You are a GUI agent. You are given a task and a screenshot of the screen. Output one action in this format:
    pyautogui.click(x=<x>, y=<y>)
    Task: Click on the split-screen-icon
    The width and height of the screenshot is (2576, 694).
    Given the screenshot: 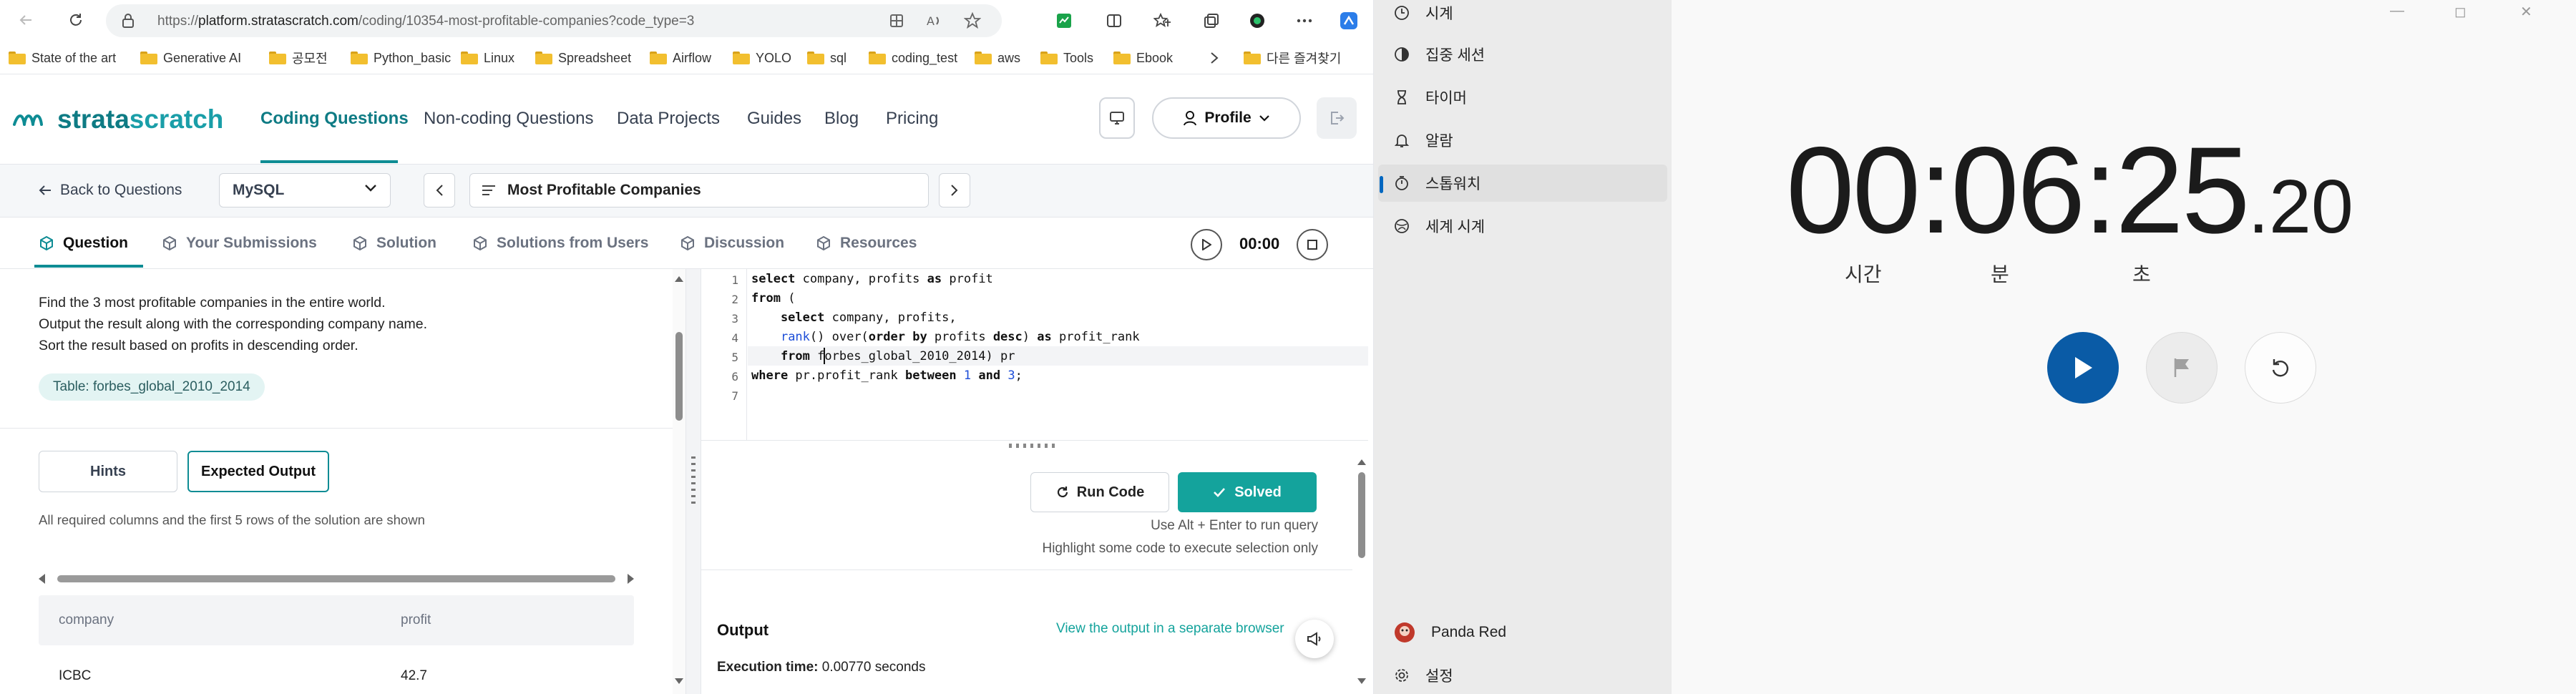 What is the action you would take?
    pyautogui.click(x=1114, y=21)
    